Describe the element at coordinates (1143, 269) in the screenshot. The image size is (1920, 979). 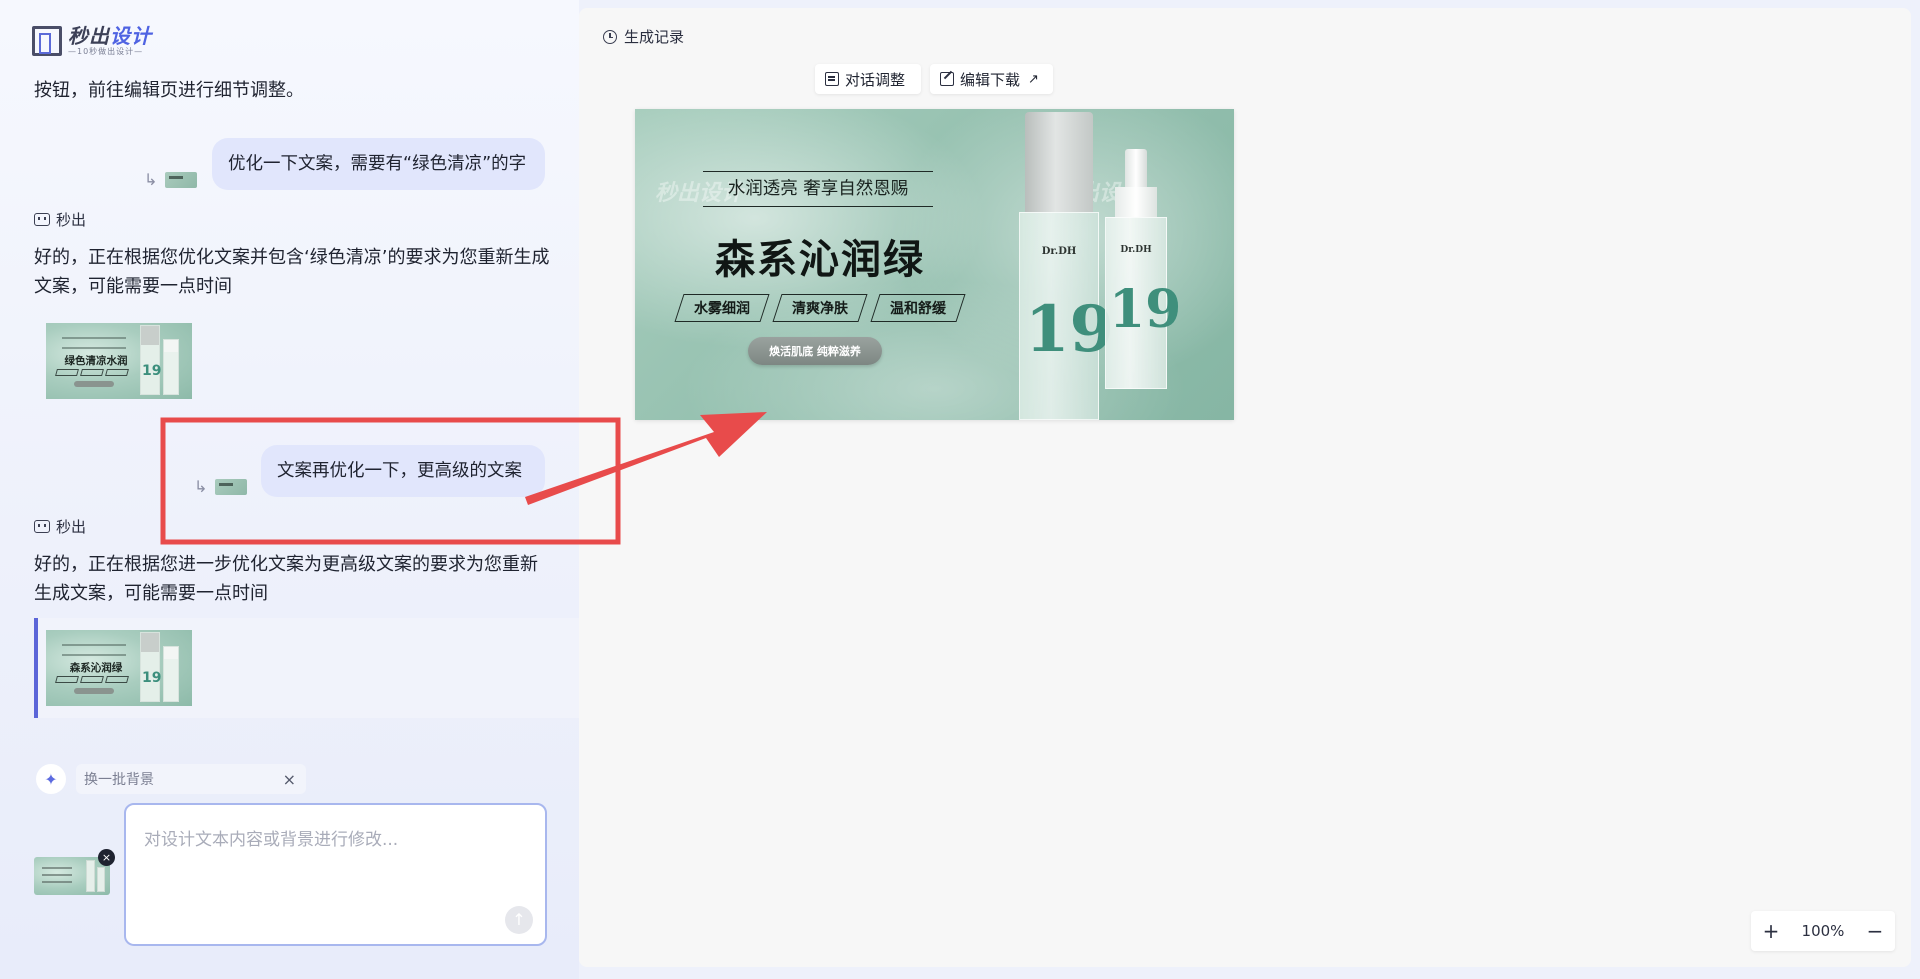
I see `product-bottle-pump: Dr.DH 19` at that location.